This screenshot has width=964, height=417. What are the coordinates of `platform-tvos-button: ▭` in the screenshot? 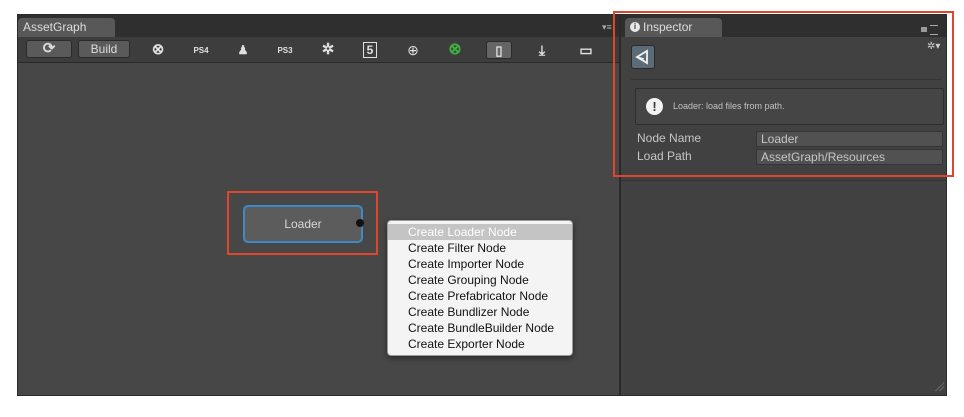 It's located at (586, 50).